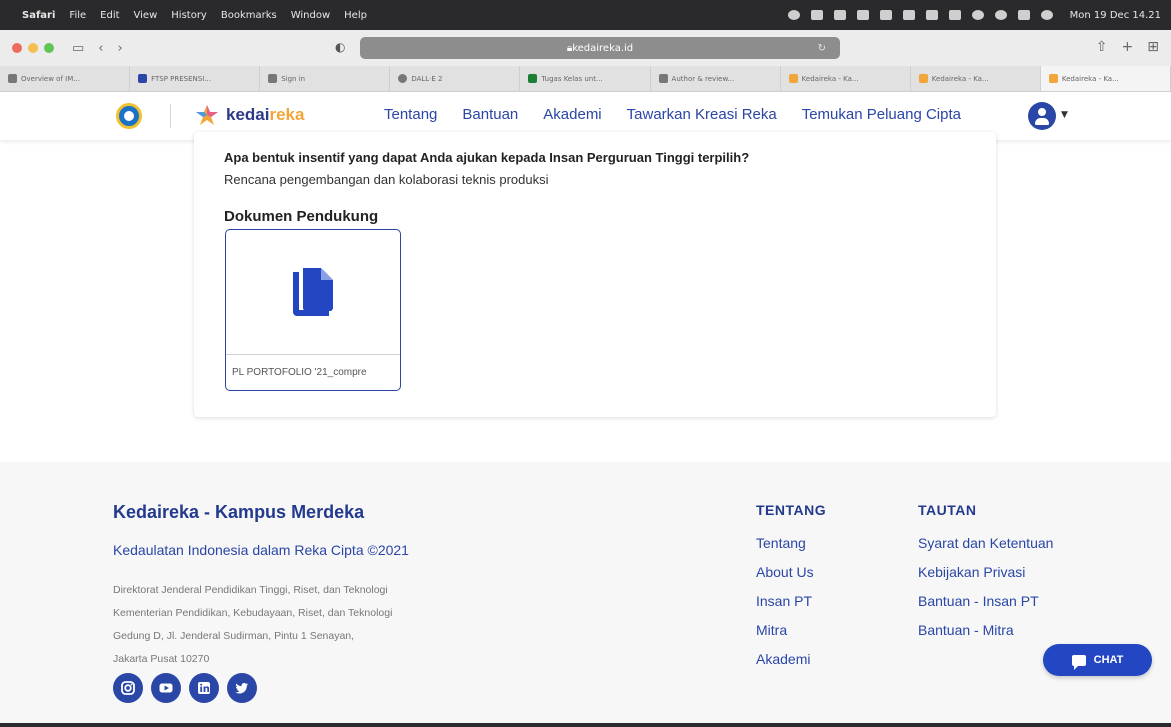 The image size is (1171, 727). What do you see at coordinates (791, 659) in the screenshot?
I see `footer-link-akademi: Akademi` at bounding box center [791, 659].